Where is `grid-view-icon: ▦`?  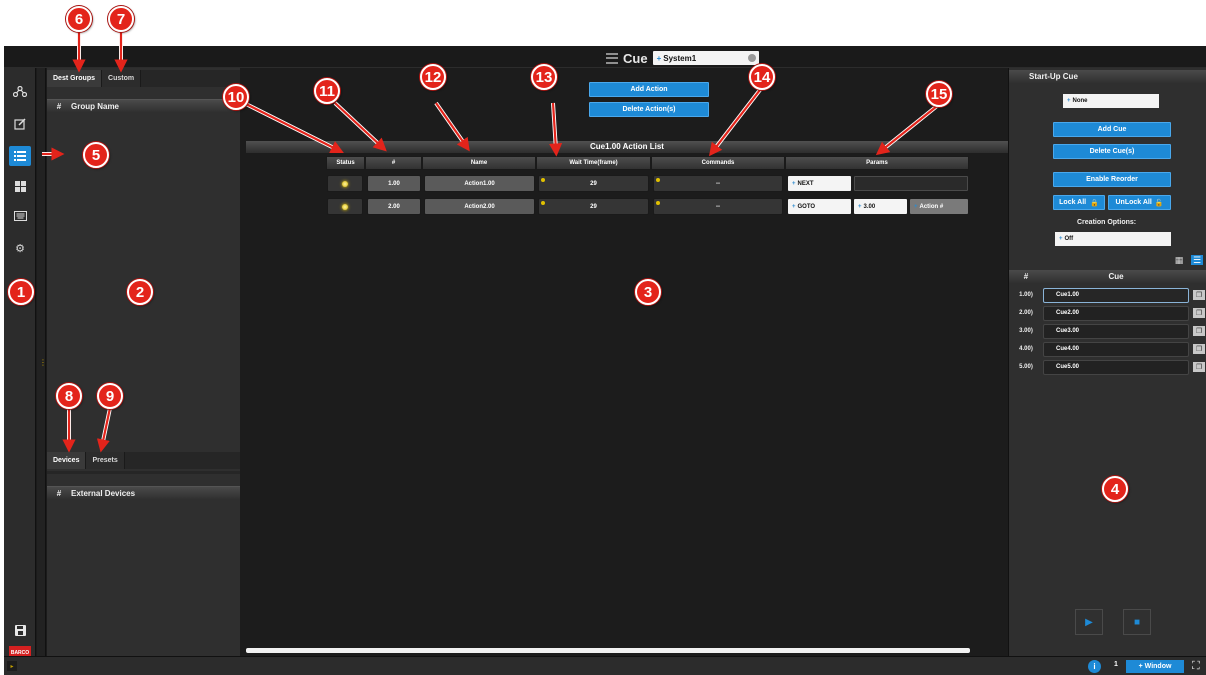 grid-view-icon: ▦ is located at coordinates (1179, 260).